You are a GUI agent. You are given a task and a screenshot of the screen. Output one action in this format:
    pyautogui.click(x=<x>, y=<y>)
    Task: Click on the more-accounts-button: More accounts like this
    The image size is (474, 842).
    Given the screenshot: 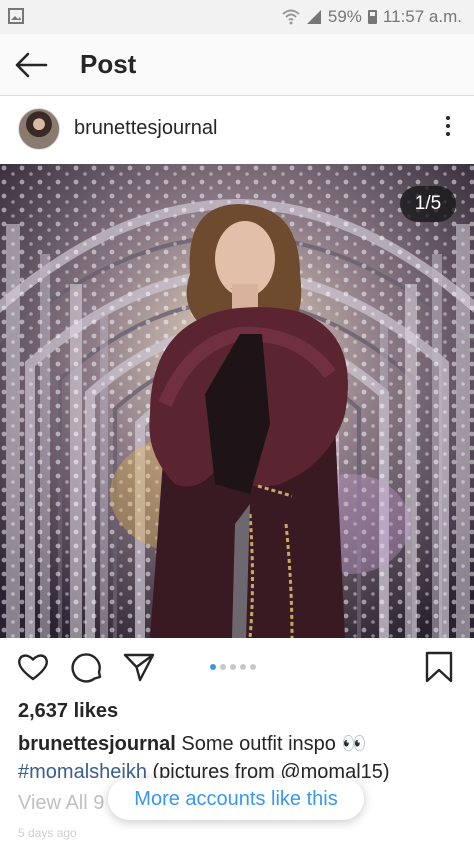 What is the action you would take?
    pyautogui.click(x=236, y=799)
    